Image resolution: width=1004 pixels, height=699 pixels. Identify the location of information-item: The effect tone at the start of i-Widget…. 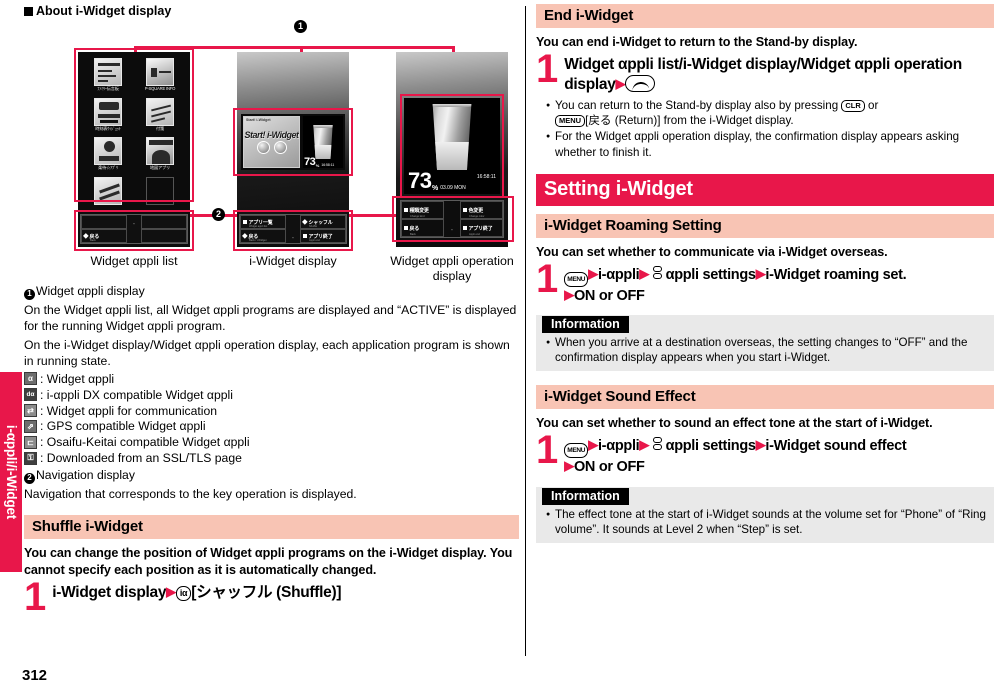
(766, 522).